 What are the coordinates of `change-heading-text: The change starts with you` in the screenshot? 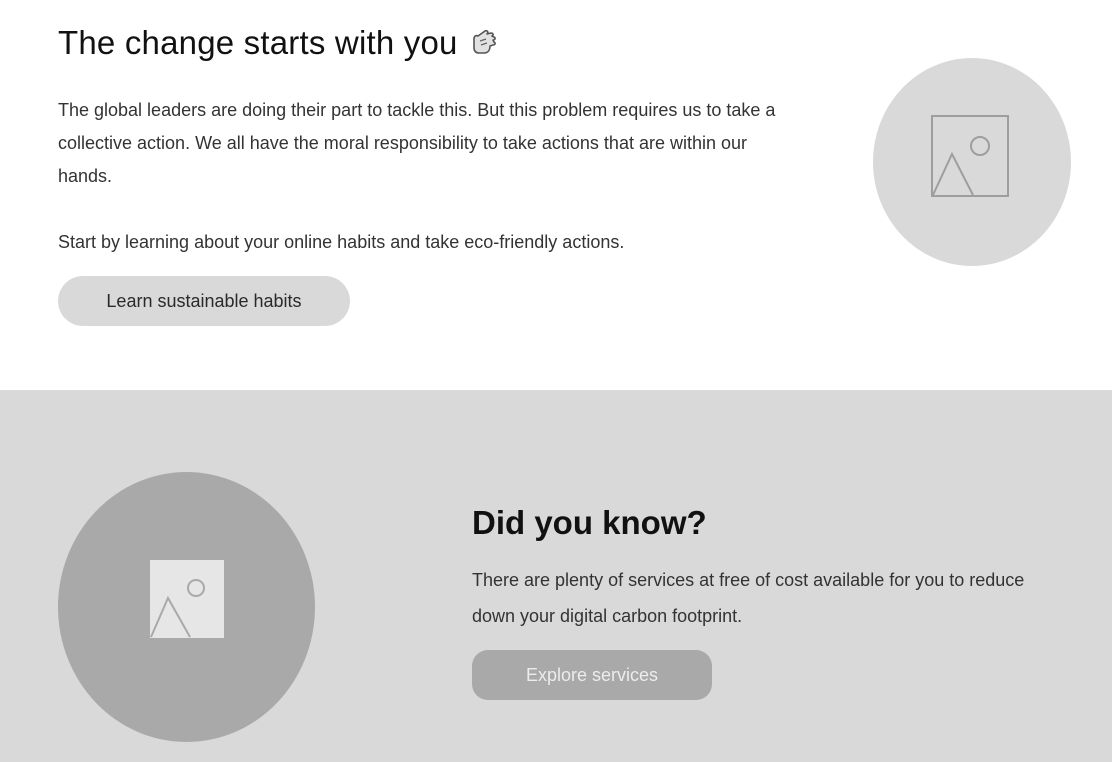 It's located at (258, 42).